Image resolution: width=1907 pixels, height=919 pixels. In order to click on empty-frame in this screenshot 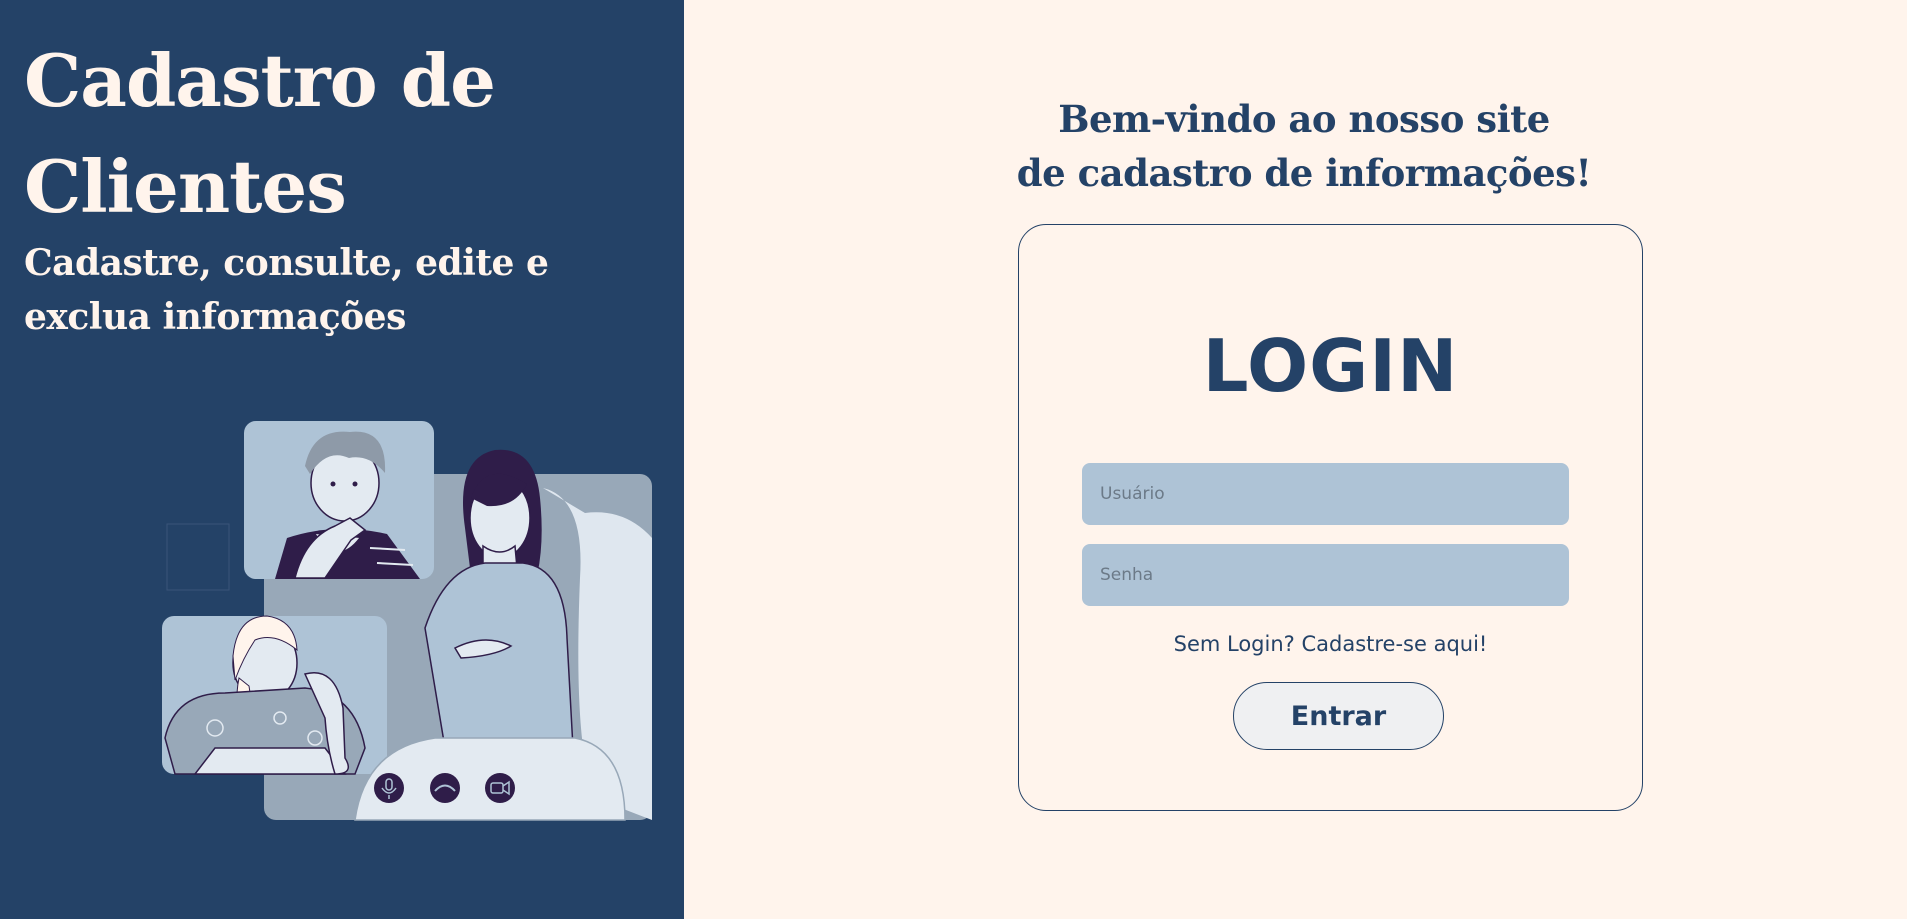, I will do `click(198, 557)`.